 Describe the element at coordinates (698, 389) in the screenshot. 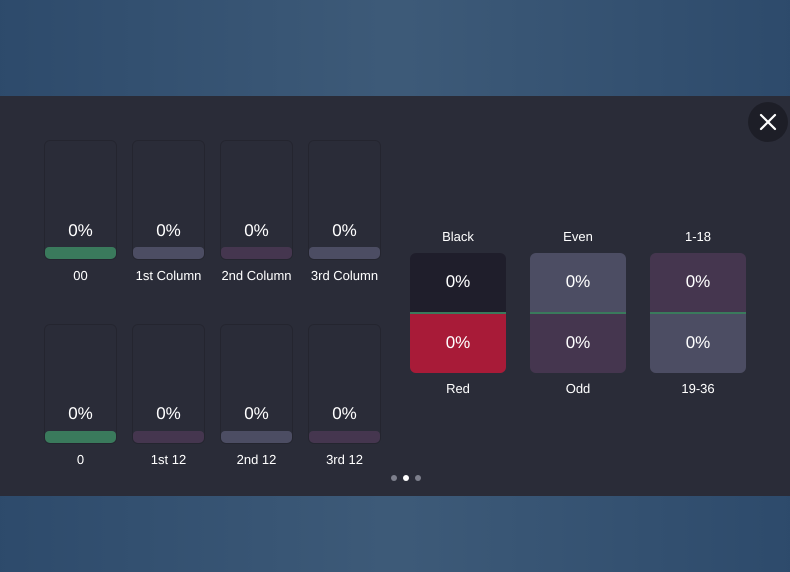

I see `bet-label: 19-36` at that location.